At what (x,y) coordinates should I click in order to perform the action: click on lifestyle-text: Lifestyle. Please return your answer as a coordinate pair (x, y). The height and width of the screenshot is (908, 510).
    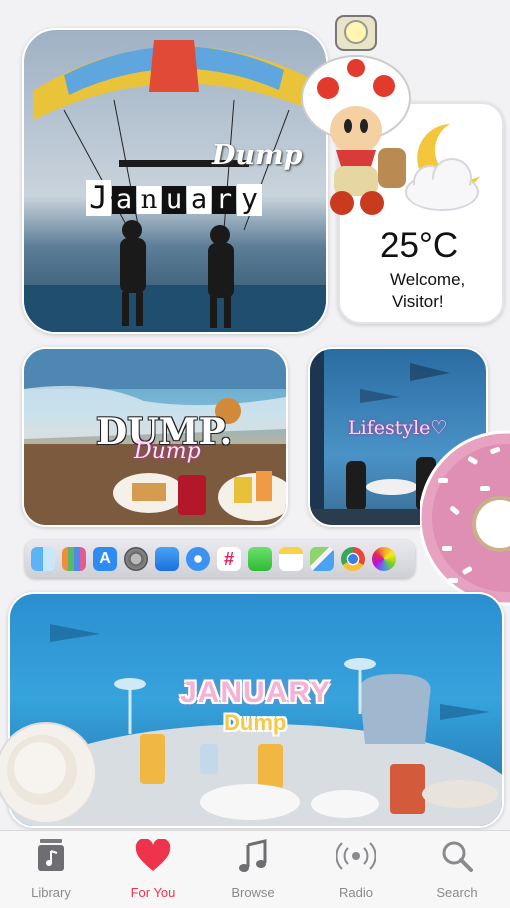
    Looking at the image, I should click on (389, 428).